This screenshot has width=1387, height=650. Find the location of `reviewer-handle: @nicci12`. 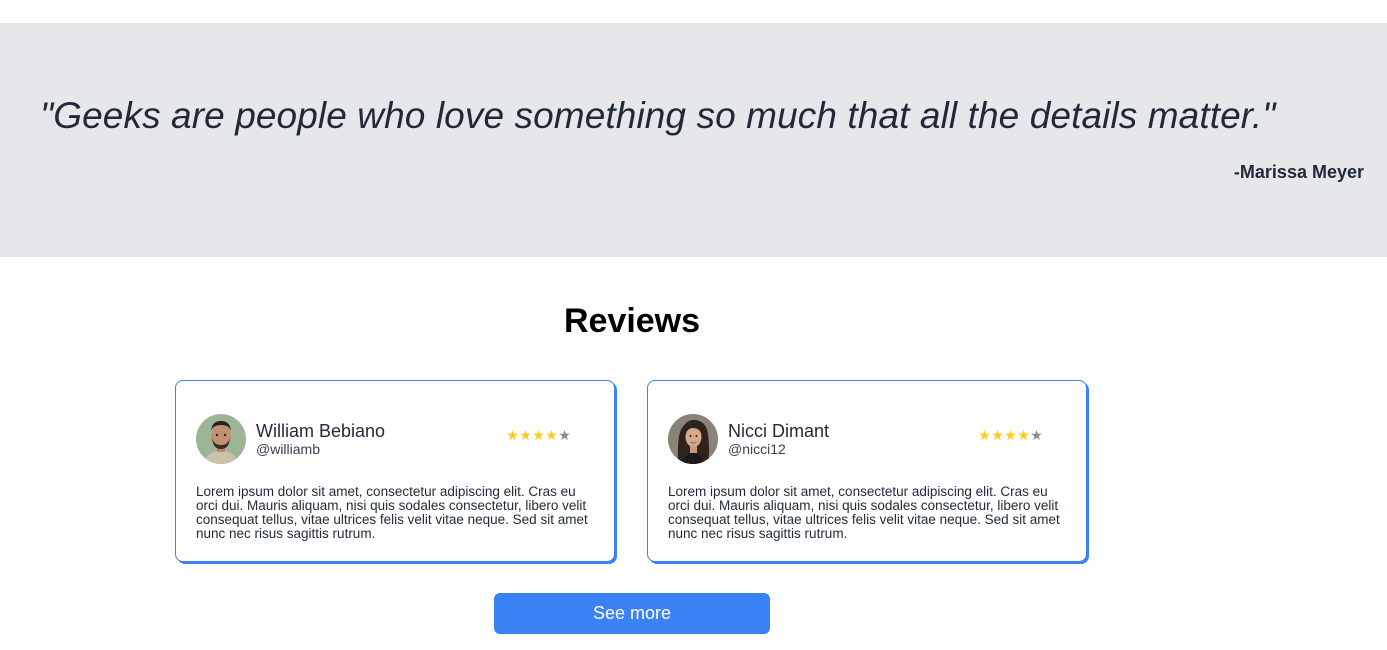

reviewer-handle: @nicci12 is located at coordinates (757, 449).